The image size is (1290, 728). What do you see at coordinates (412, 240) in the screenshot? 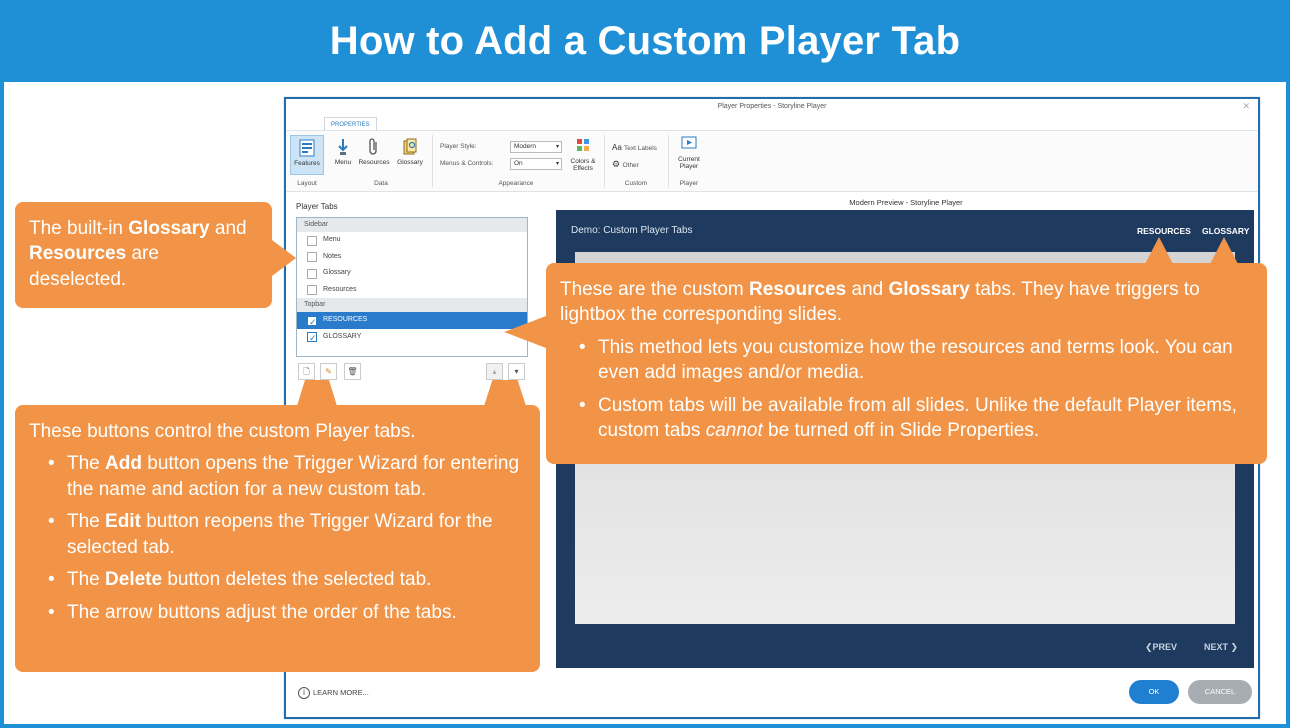
I see `sidebar-item-menu: Menu` at bounding box center [412, 240].